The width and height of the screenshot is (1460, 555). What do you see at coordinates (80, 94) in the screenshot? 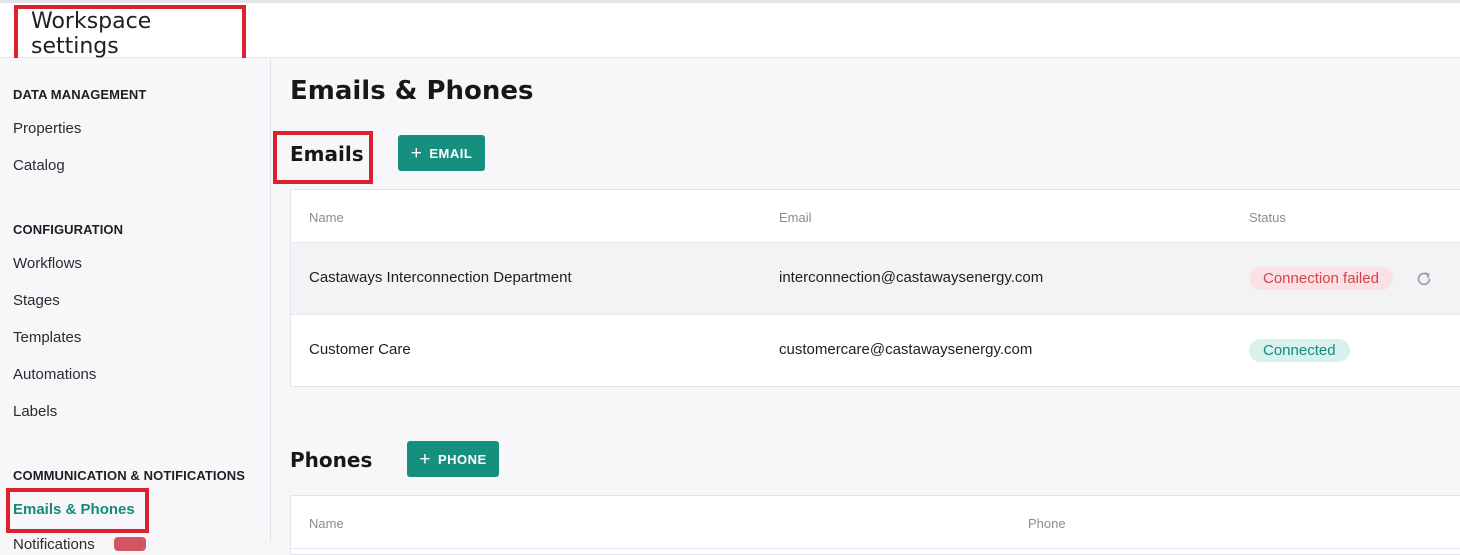
I see `sidebar-heading-data-management: DATA MANAGEMENT` at bounding box center [80, 94].